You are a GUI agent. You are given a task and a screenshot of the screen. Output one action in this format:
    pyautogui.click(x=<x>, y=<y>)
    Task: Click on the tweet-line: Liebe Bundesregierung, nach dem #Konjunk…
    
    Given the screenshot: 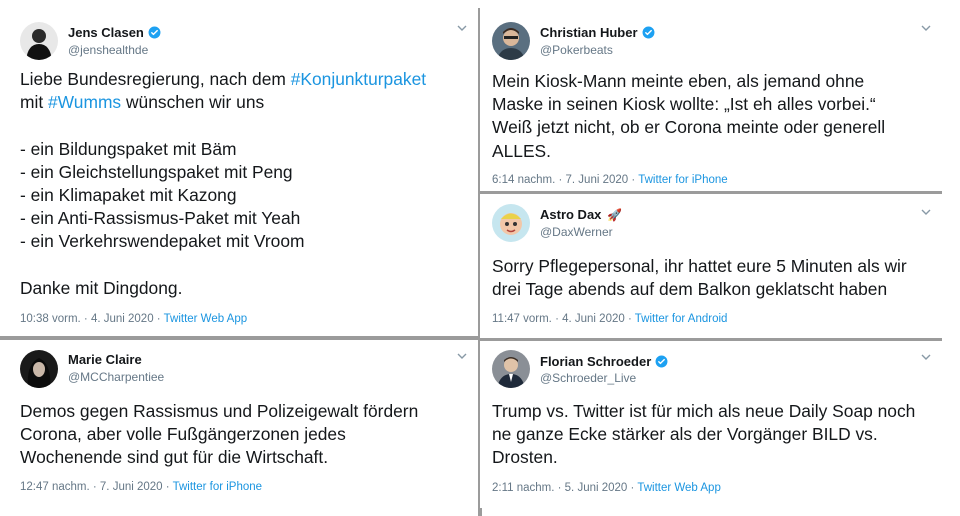 What is the action you would take?
    pyautogui.click(x=223, y=79)
    